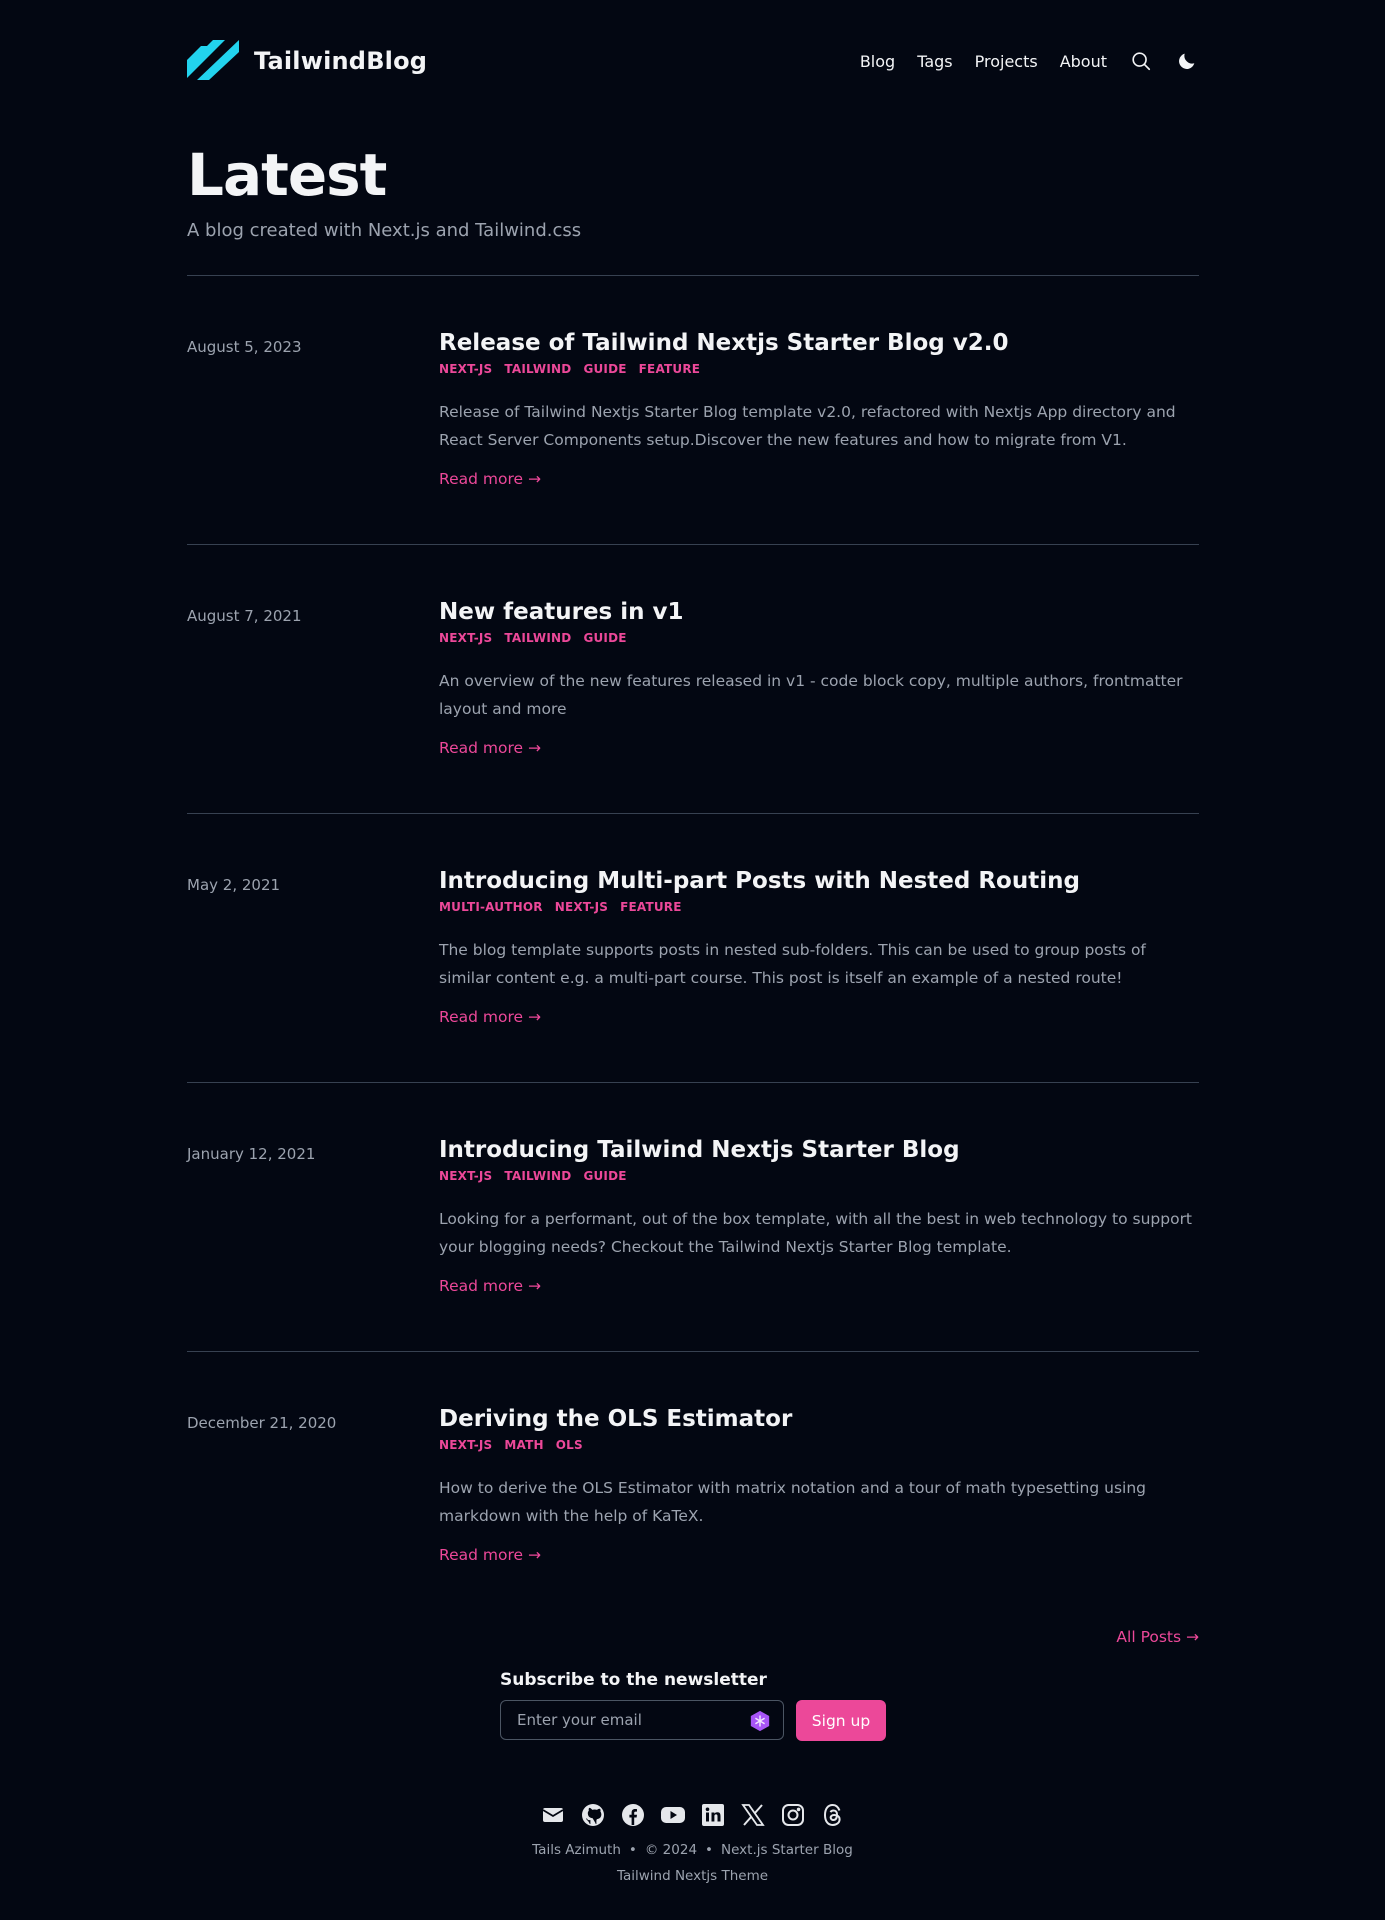  I want to click on mail-icon, so click(553, 1815).